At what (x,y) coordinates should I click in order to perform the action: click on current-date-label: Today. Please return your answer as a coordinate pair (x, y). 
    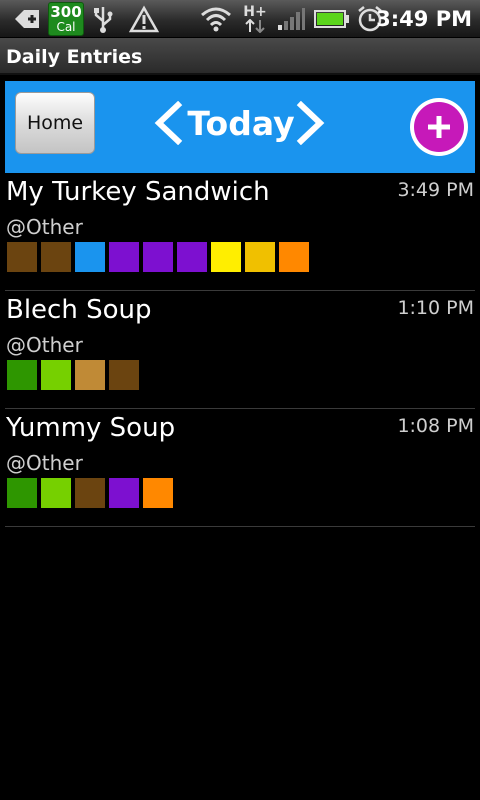
    Looking at the image, I should click on (240, 123).